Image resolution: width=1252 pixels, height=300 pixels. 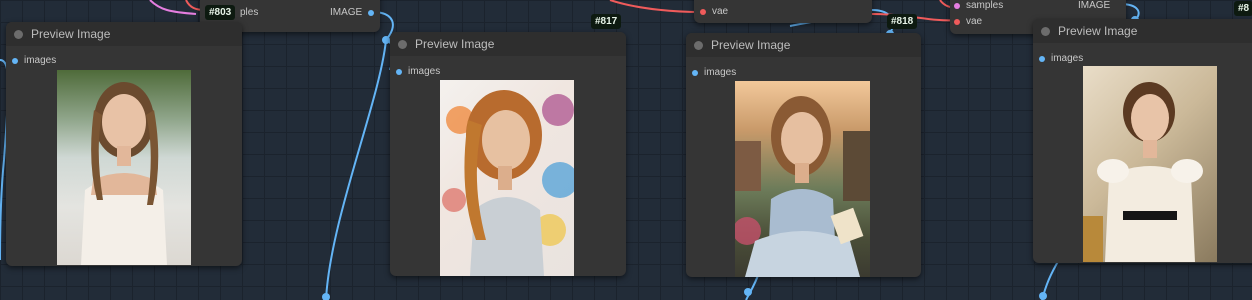 I want to click on samples-input-label: samples, so click(x=985, y=5).